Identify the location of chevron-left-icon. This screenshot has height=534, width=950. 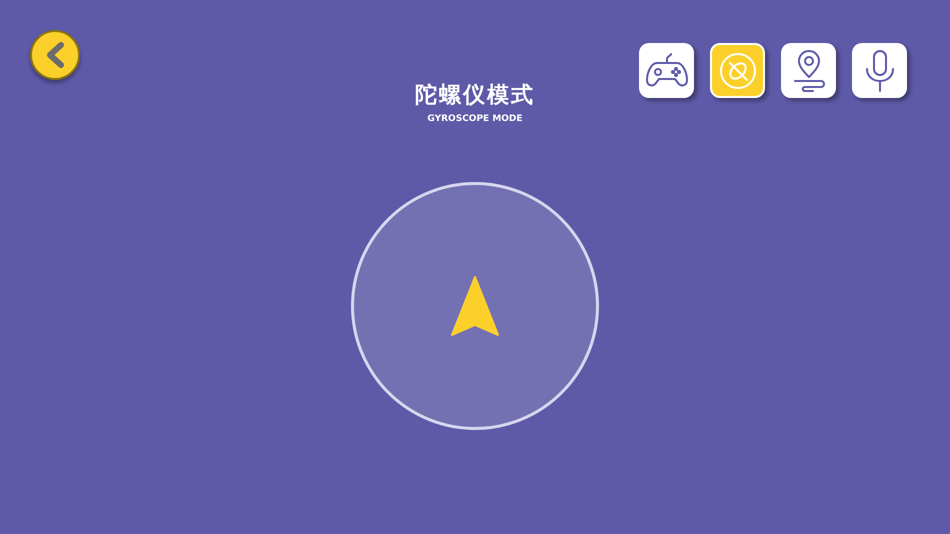
(55, 55).